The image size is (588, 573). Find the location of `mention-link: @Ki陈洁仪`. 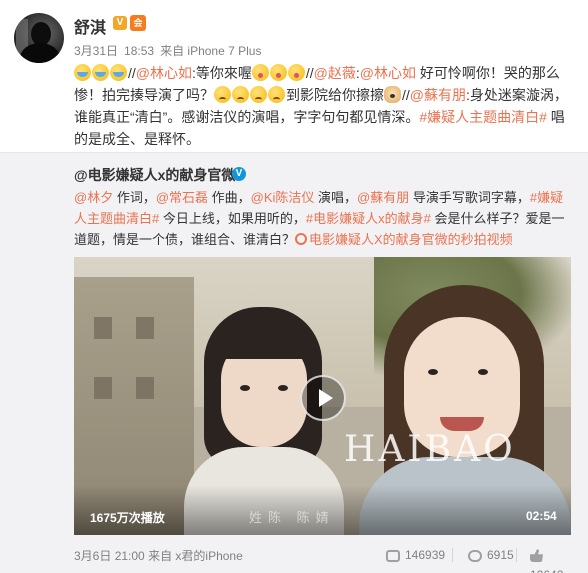

mention-link: @Ki陈洁仪 is located at coordinates (283, 197).